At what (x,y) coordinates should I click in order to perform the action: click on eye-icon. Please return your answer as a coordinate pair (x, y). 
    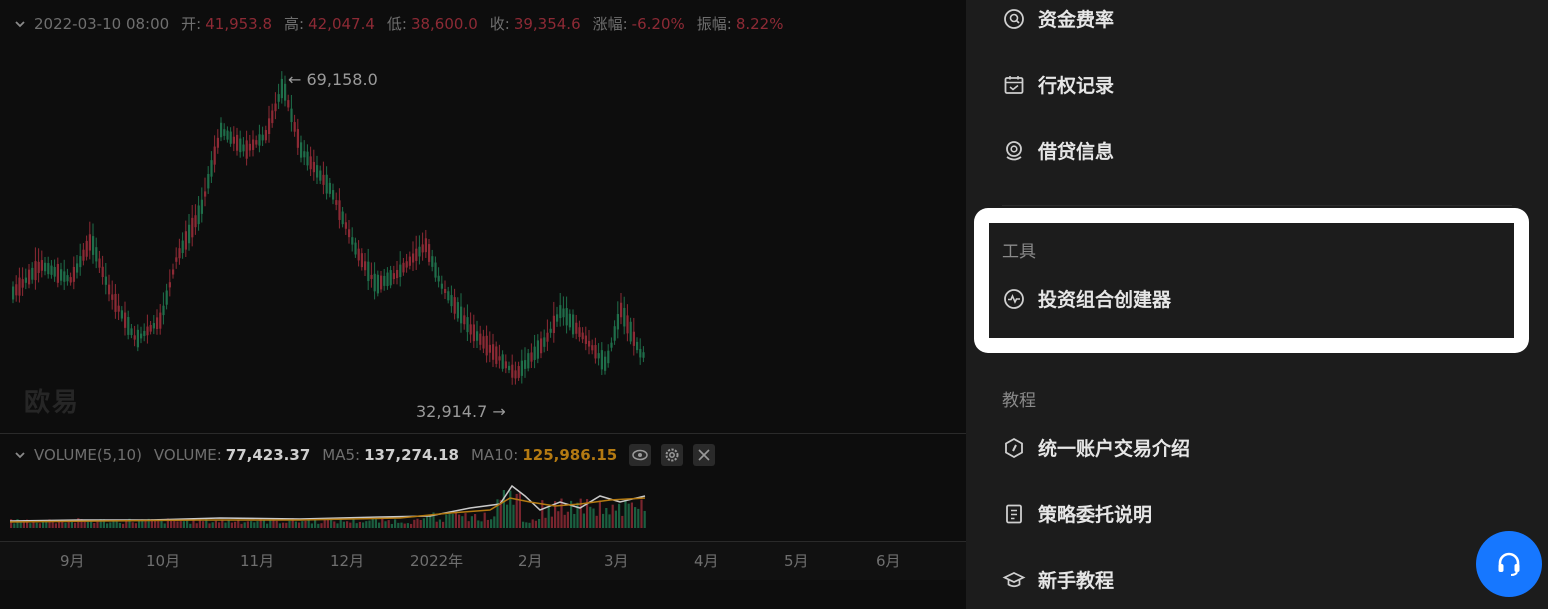
    Looking at the image, I should click on (640, 455).